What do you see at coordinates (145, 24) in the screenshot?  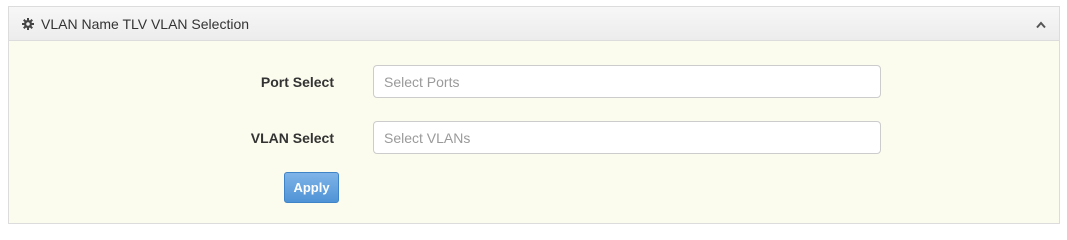 I see `panel-title: VLAN Name TLV VLAN Selection` at bounding box center [145, 24].